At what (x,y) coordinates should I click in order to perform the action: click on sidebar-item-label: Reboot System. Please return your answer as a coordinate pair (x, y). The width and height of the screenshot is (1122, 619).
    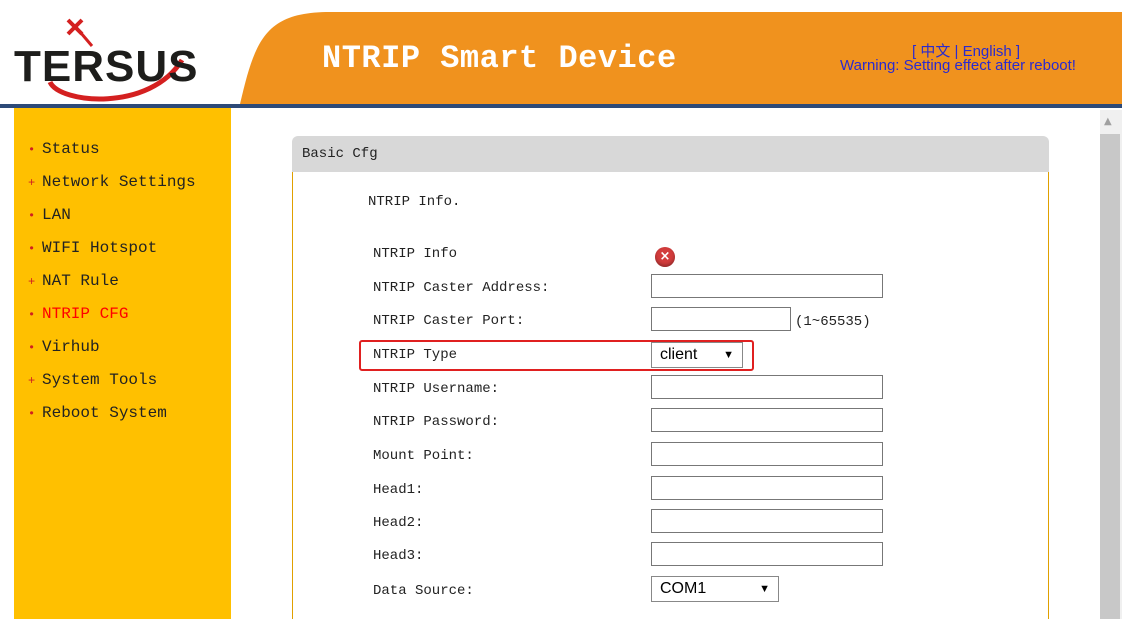
    Looking at the image, I should click on (104, 413).